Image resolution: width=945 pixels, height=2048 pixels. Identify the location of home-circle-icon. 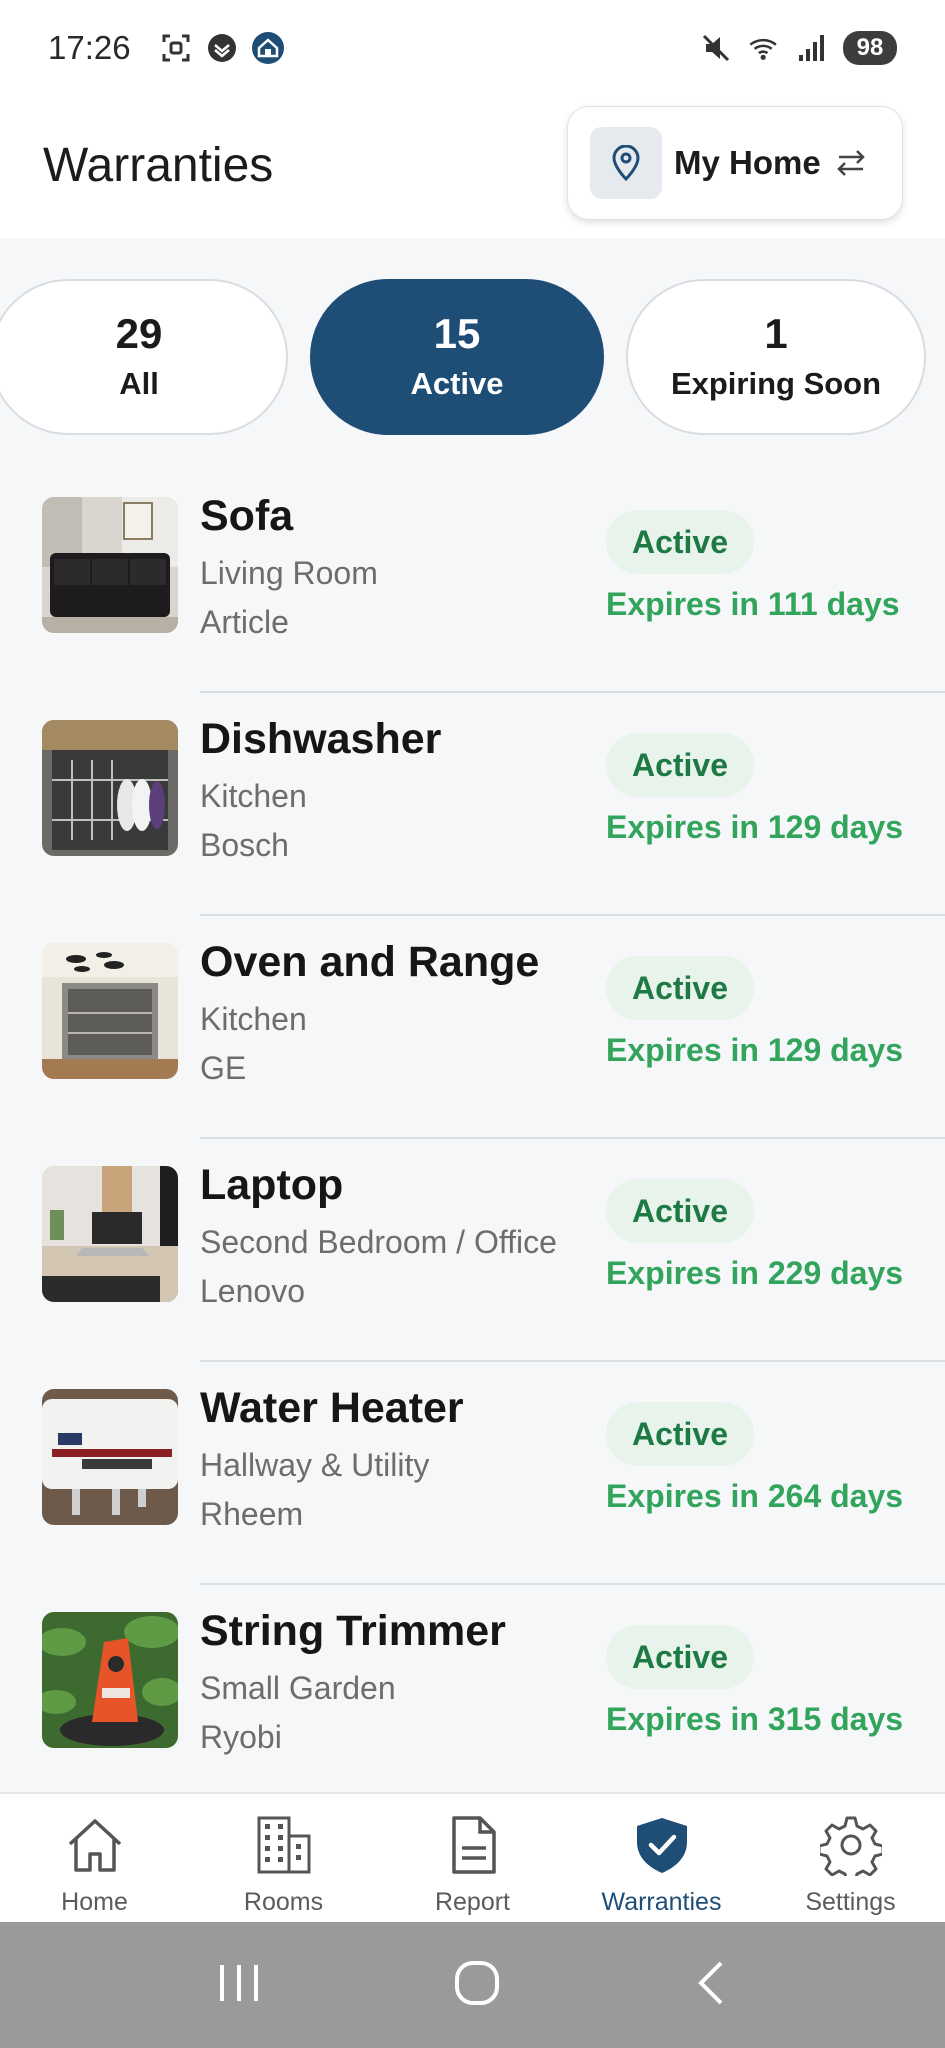
(477, 1985).